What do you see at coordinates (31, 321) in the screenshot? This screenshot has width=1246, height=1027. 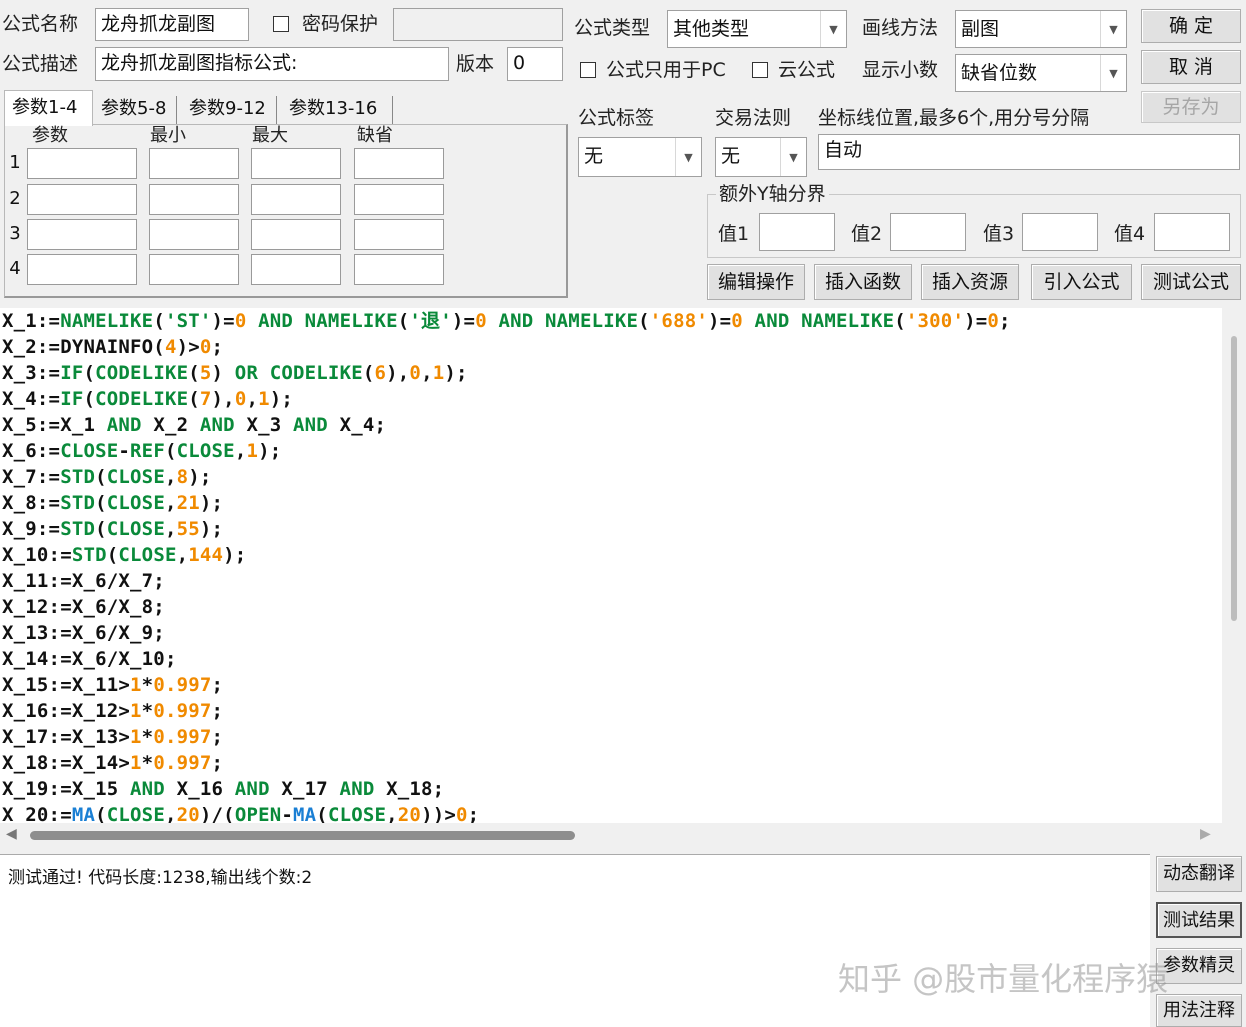 I see `code-token: X_1:=` at bounding box center [31, 321].